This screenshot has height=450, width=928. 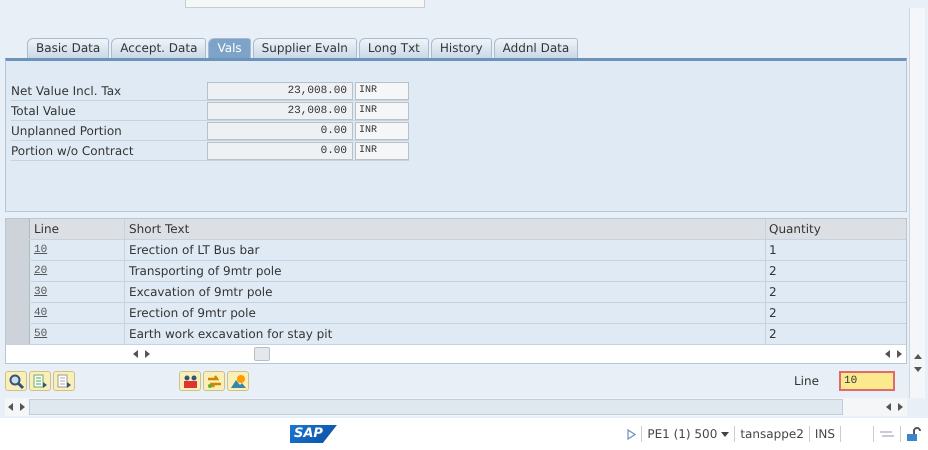 What do you see at coordinates (772, 434) in the screenshot?
I see `server-name: tansappe2` at bounding box center [772, 434].